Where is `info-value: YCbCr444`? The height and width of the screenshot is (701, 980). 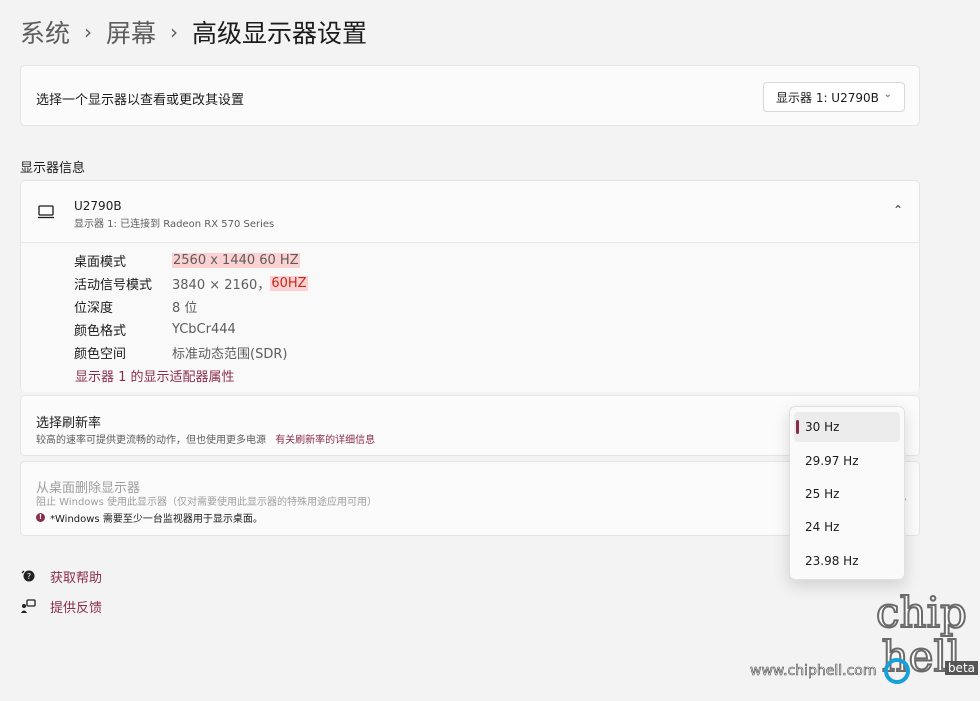 info-value: YCbCr444 is located at coordinates (204, 329).